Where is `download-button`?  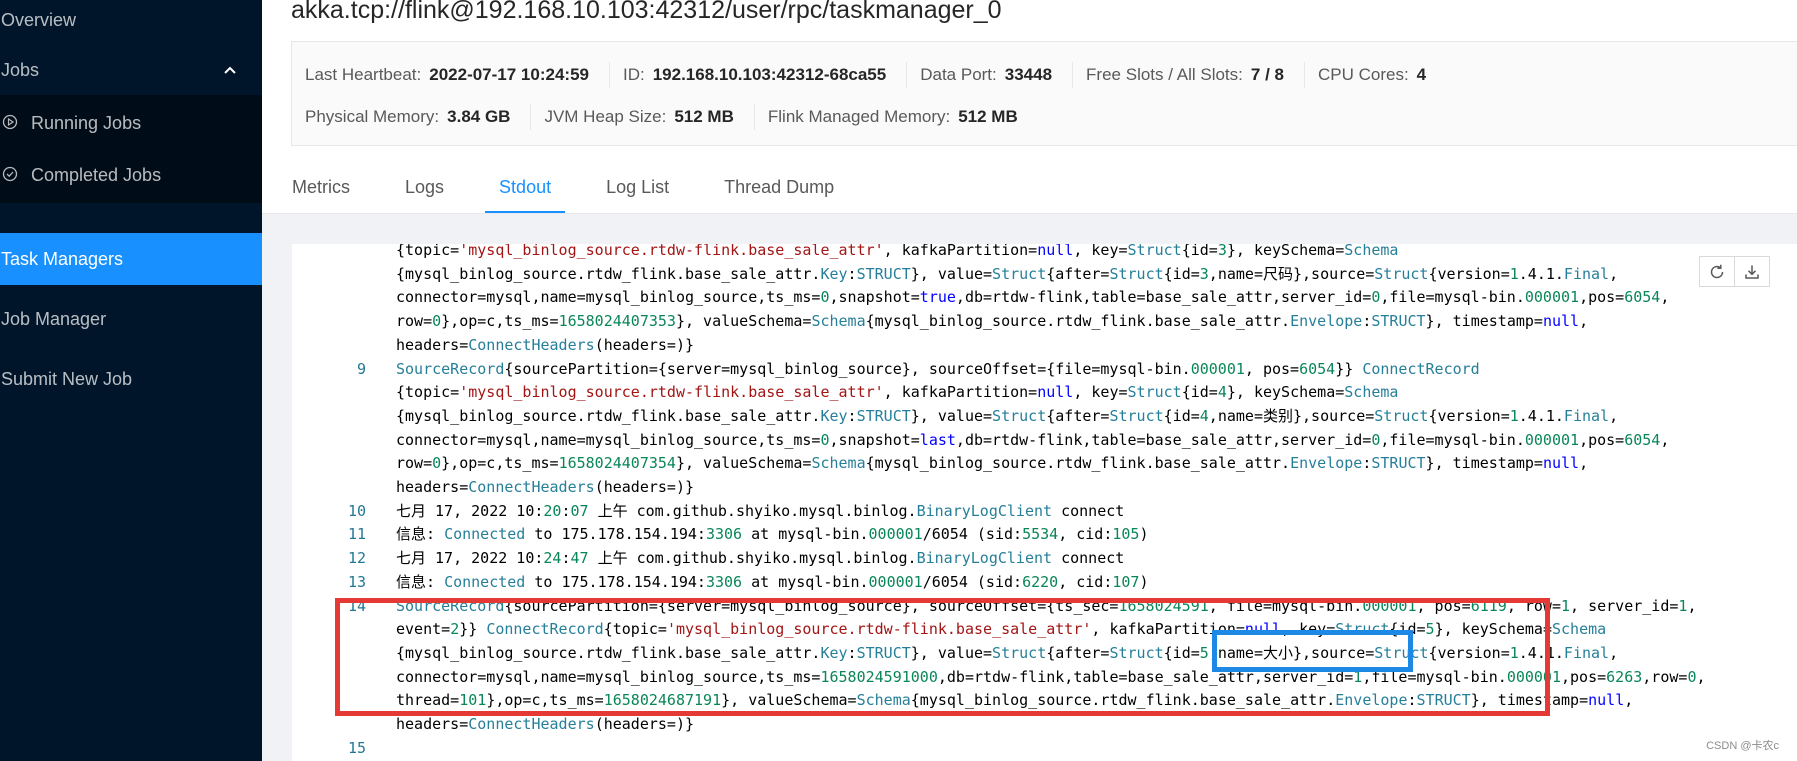
download-button is located at coordinates (1752, 271).